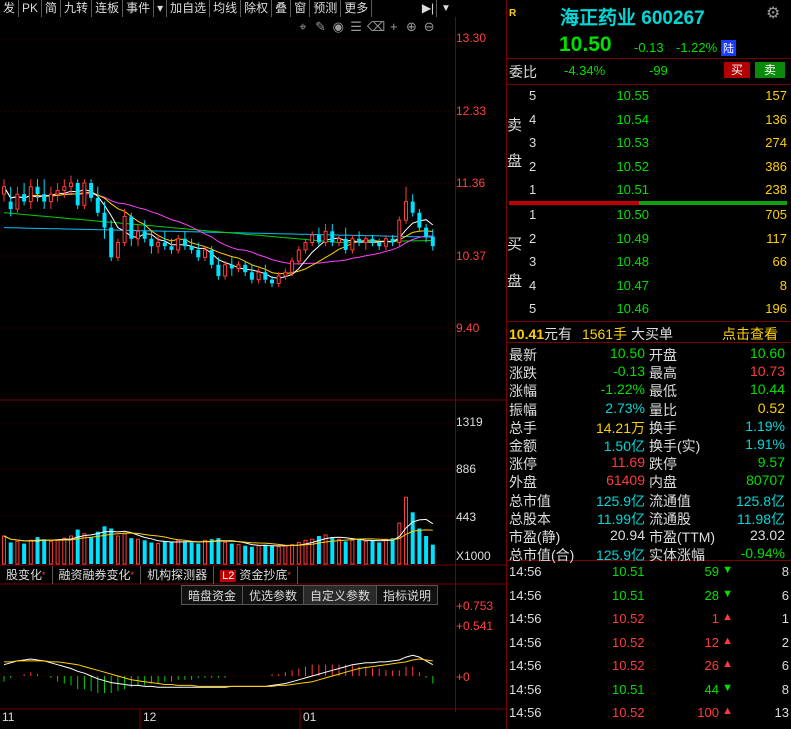 The width and height of the screenshot is (791, 729). Describe the element at coordinates (649, 239) in the screenshot. I see `bid-row: 2 10.49 117` at that location.